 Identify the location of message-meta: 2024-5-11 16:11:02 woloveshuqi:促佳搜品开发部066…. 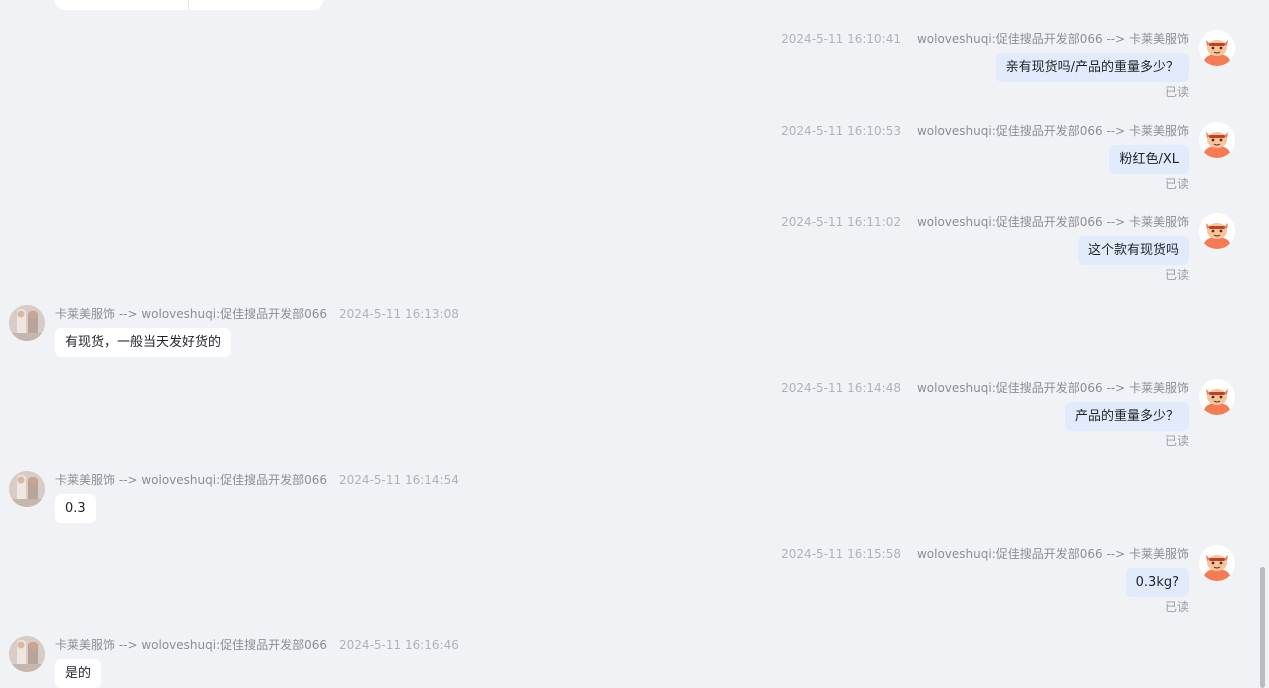
(985, 222).